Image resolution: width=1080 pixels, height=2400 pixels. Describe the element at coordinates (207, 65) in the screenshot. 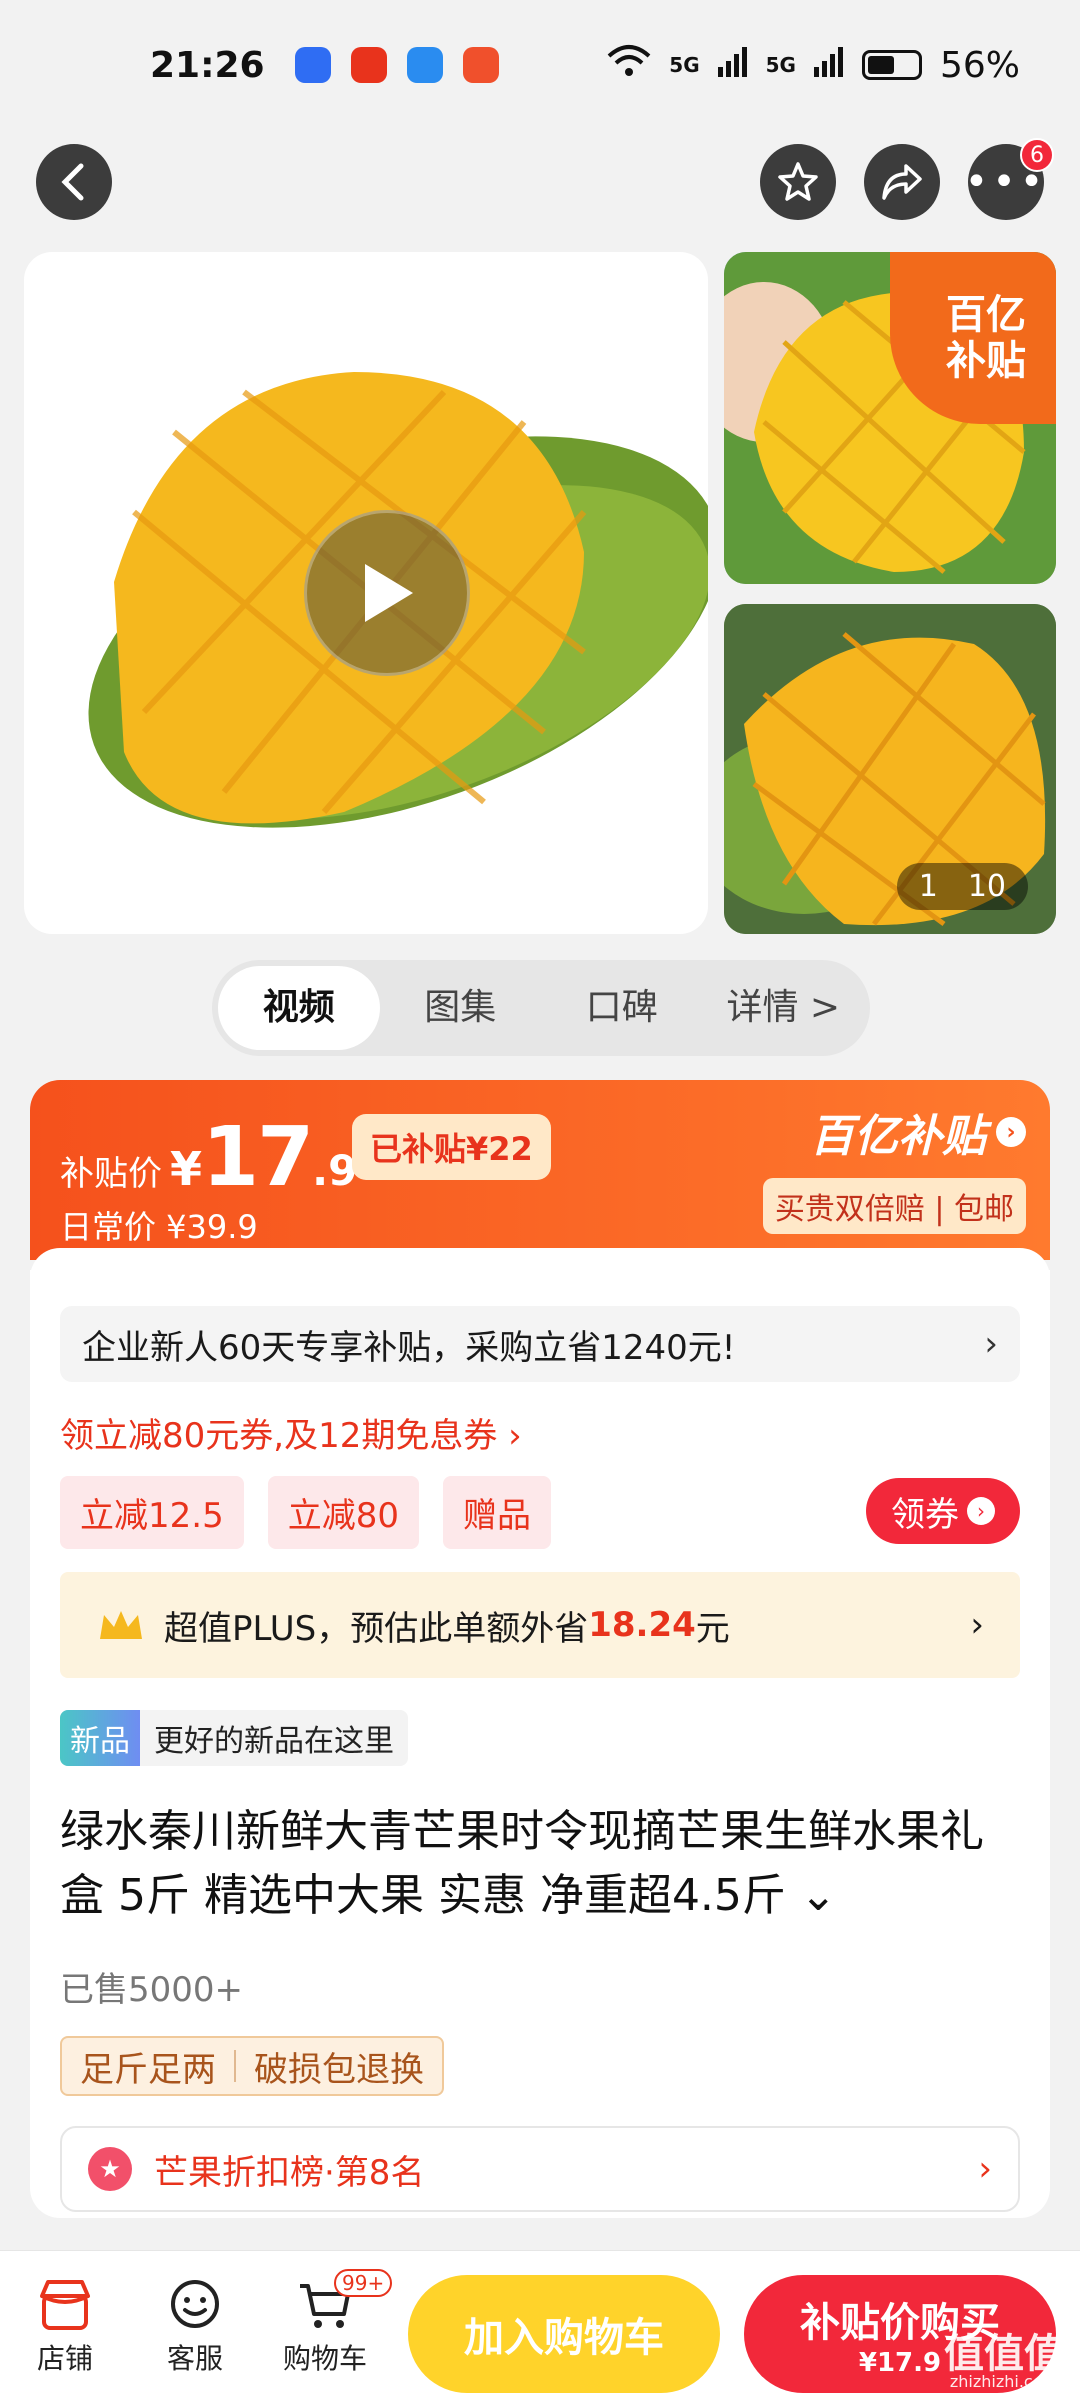

I see `status-time: 21:26` at that location.